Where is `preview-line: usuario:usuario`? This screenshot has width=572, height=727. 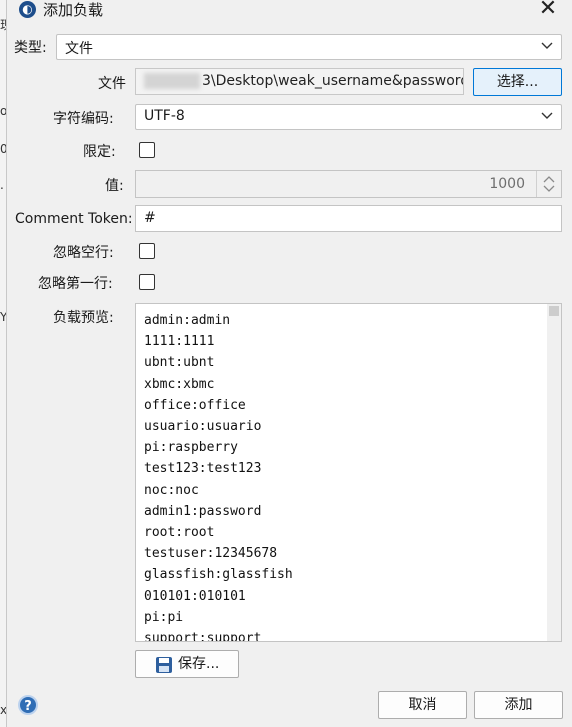 preview-line: usuario:usuario is located at coordinates (203, 427).